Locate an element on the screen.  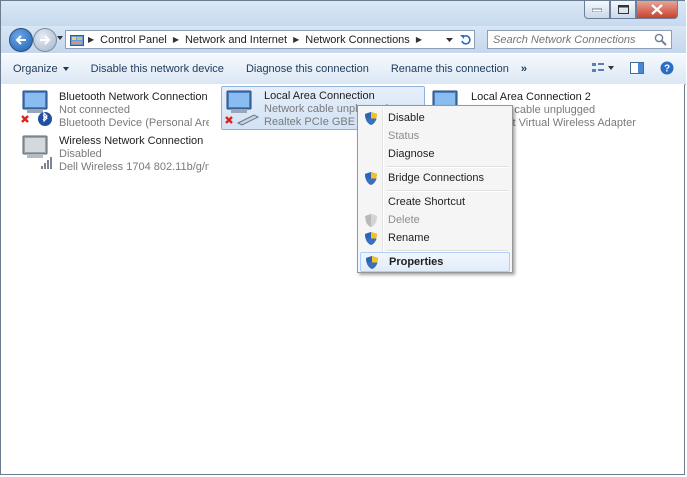
menu-item-bridge-connections: Bridge Connections is located at coordinates (435, 178).